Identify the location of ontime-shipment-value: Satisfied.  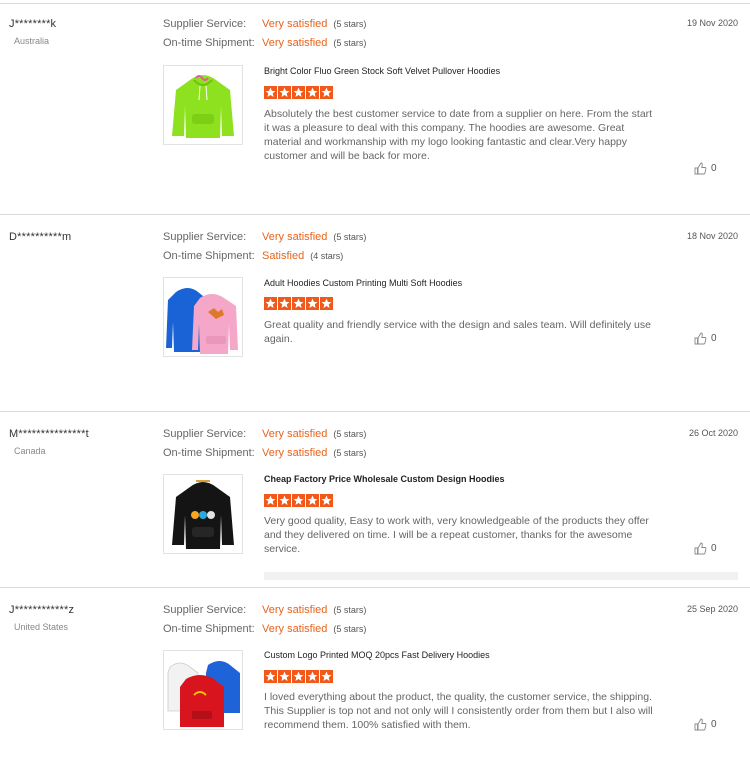
(283, 256).